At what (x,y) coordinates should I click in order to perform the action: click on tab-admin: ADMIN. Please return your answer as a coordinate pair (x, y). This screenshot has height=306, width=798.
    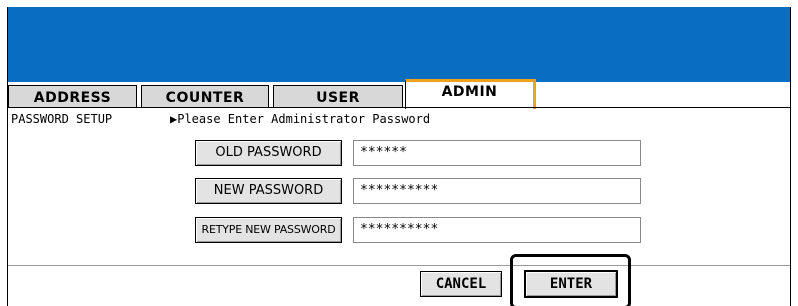
    Looking at the image, I should click on (470, 94).